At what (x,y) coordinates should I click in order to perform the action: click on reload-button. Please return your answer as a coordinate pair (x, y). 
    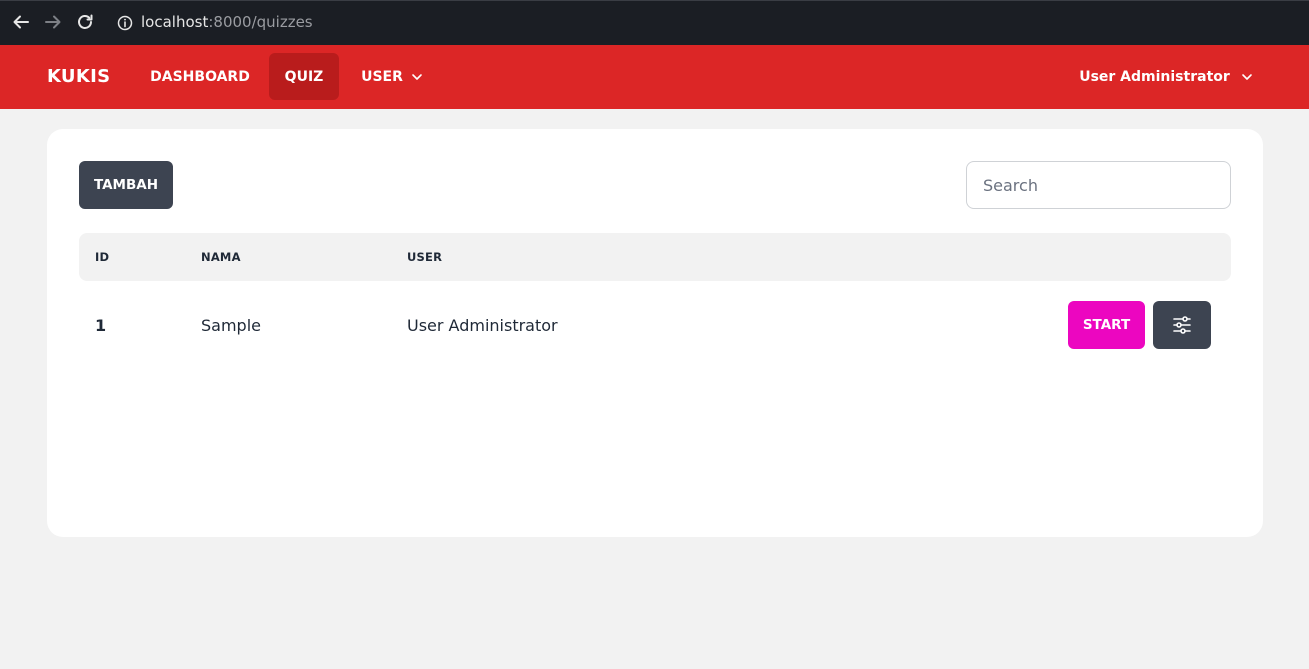
    Looking at the image, I should click on (85, 22).